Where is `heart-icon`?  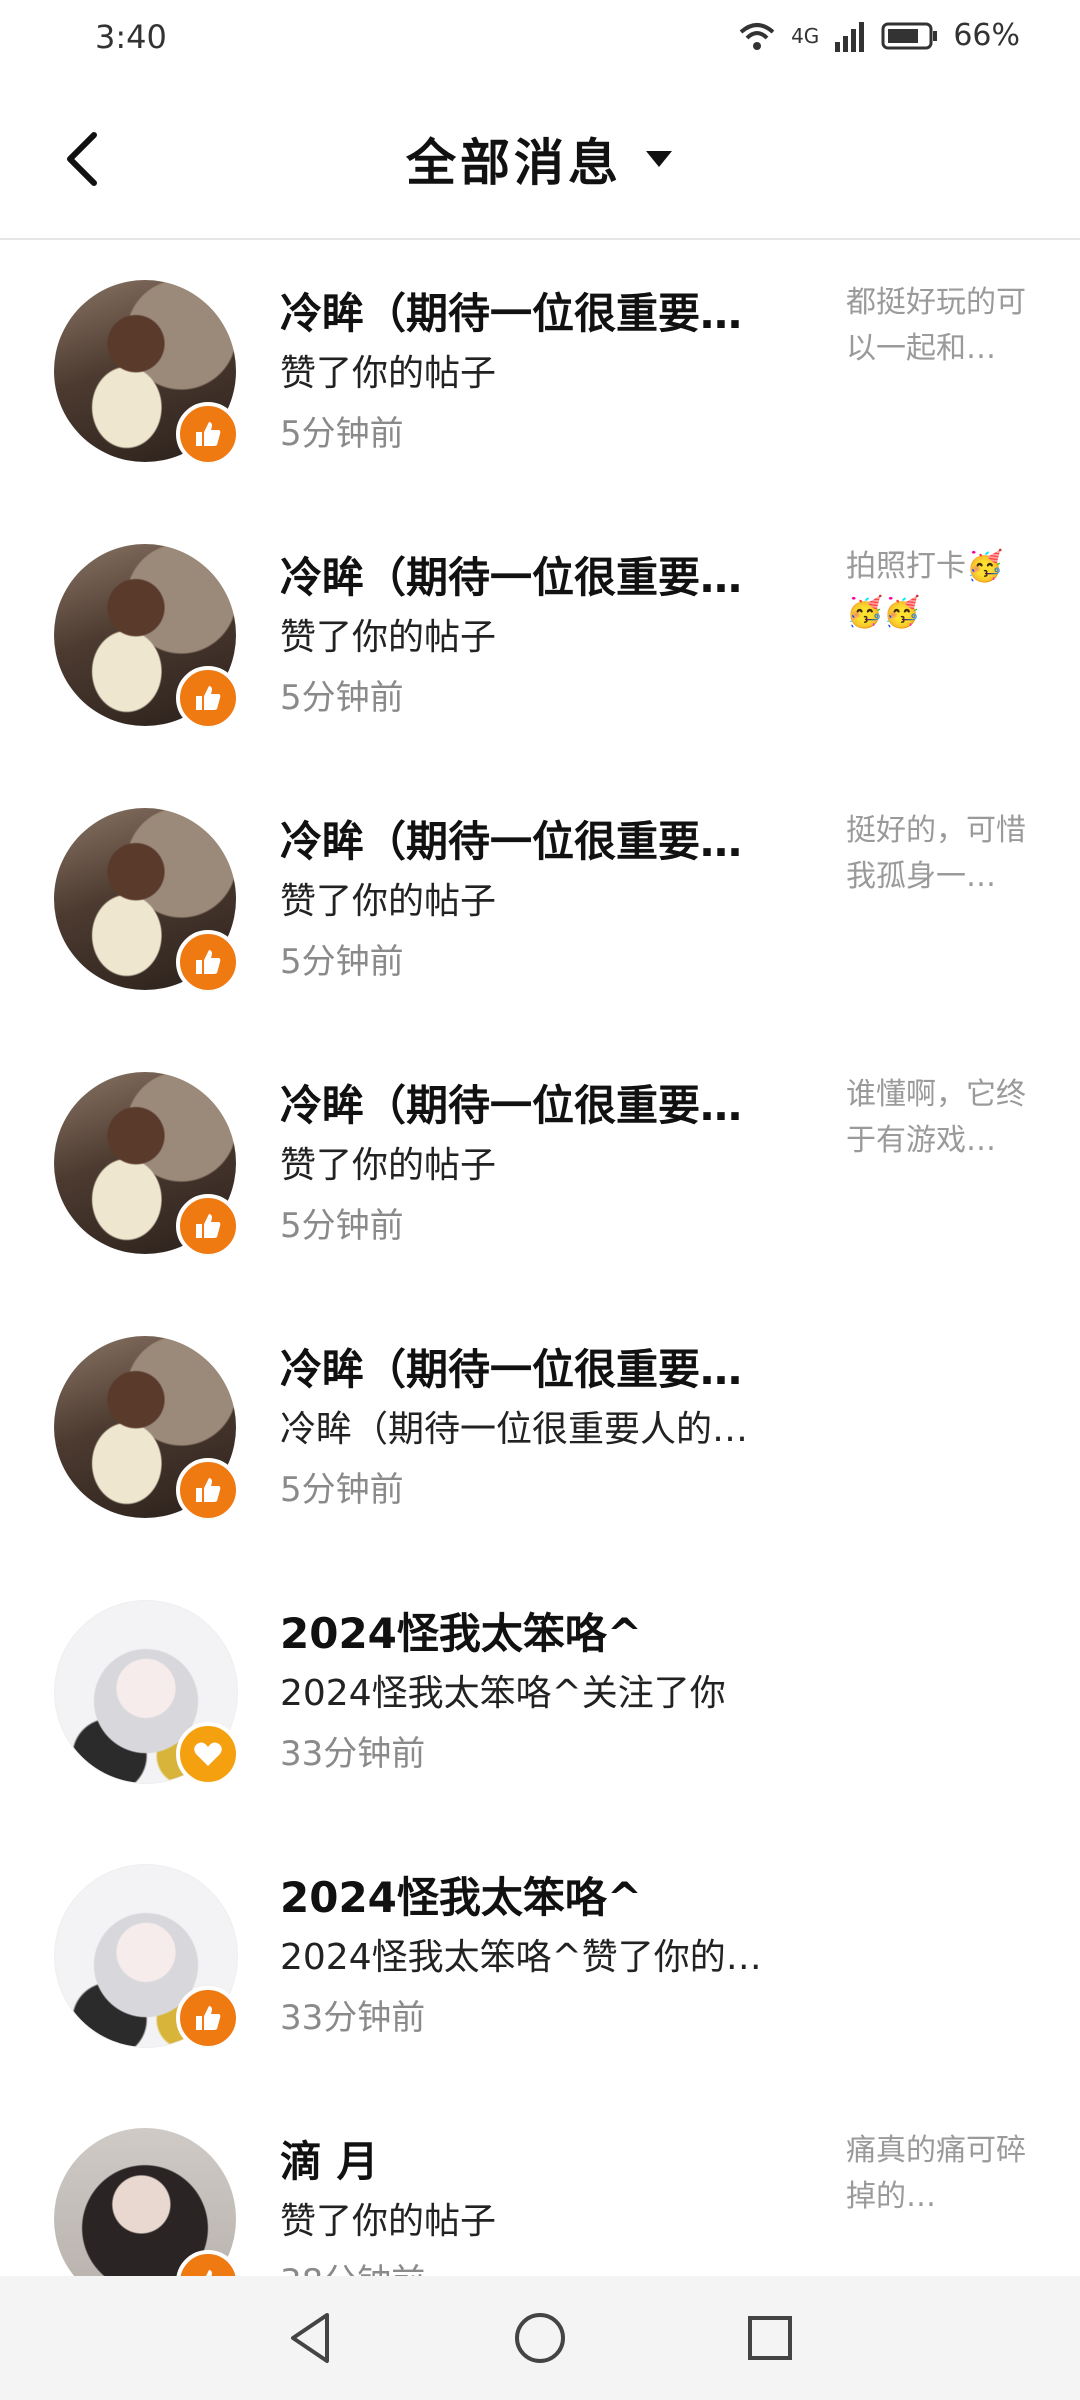 heart-icon is located at coordinates (208, 1754).